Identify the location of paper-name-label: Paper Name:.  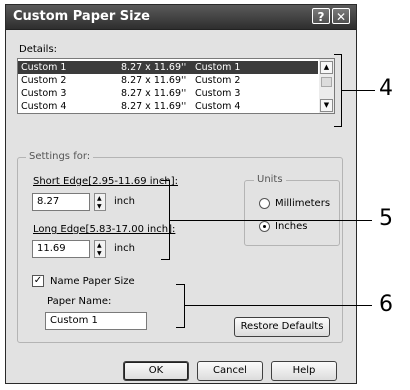
(79, 301).